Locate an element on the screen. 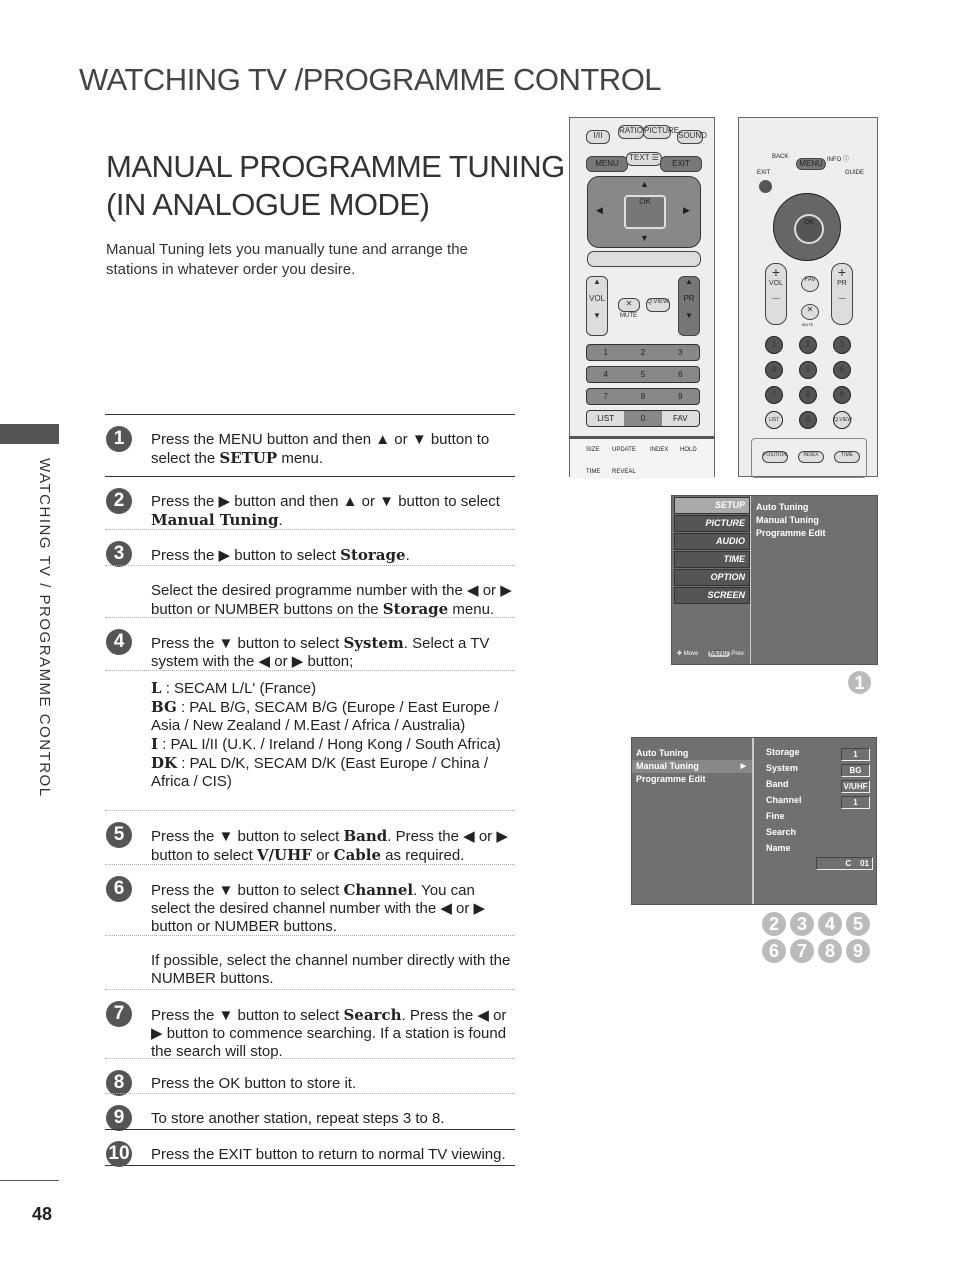 The width and height of the screenshot is (954, 1272). tuning-field-band: Band V/UHF is located at coordinates (819, 786).